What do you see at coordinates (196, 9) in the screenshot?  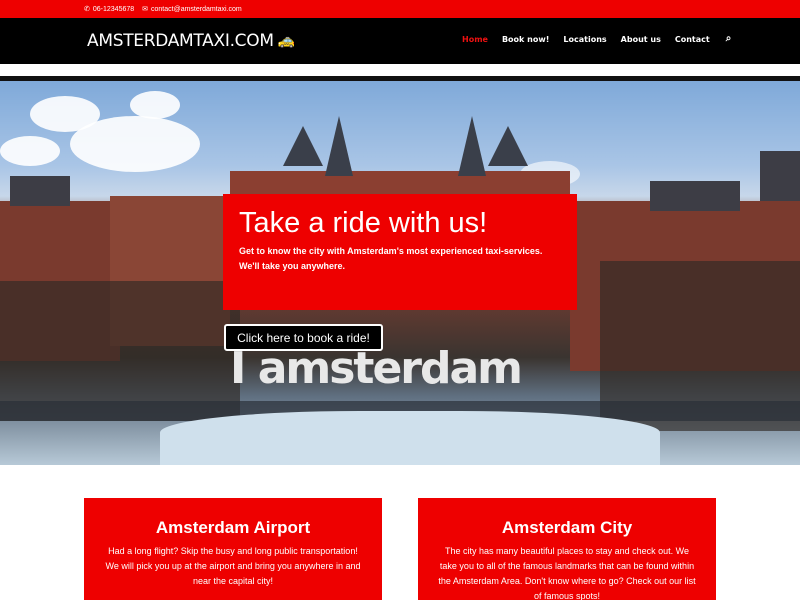 I see `email-address: contact@amsterdamtaxi.com` at bounding box center [196, 9].